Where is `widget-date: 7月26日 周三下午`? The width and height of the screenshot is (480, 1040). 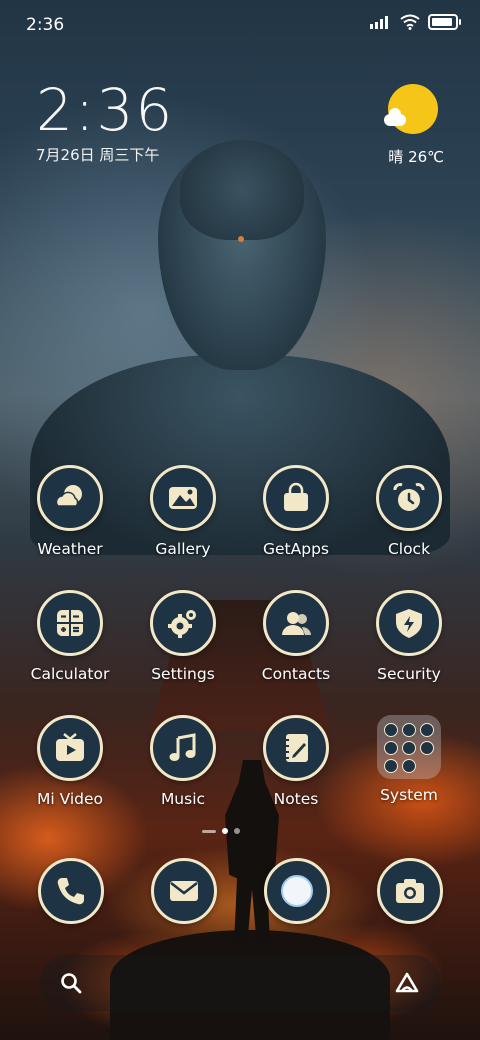 widget-date: 7月26日 周三下午 is located at coordinates (98, 155).